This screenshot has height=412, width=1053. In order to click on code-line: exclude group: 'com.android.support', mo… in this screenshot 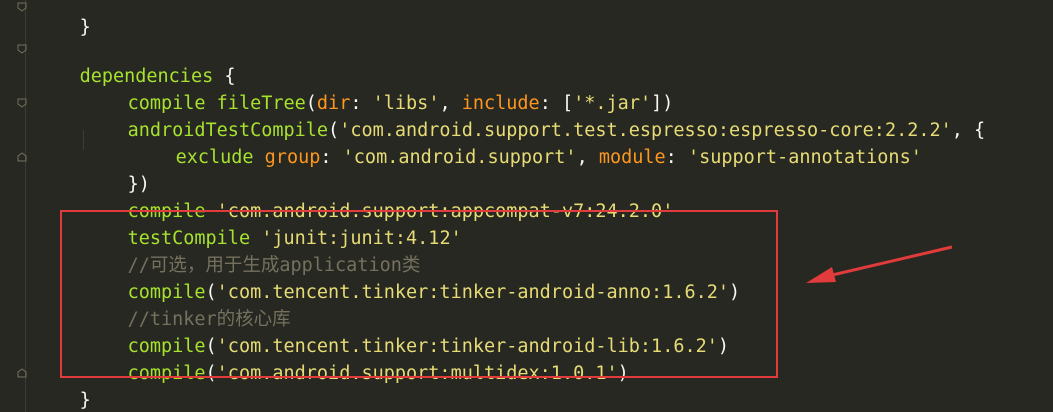, I will do `click(526, 142)`.